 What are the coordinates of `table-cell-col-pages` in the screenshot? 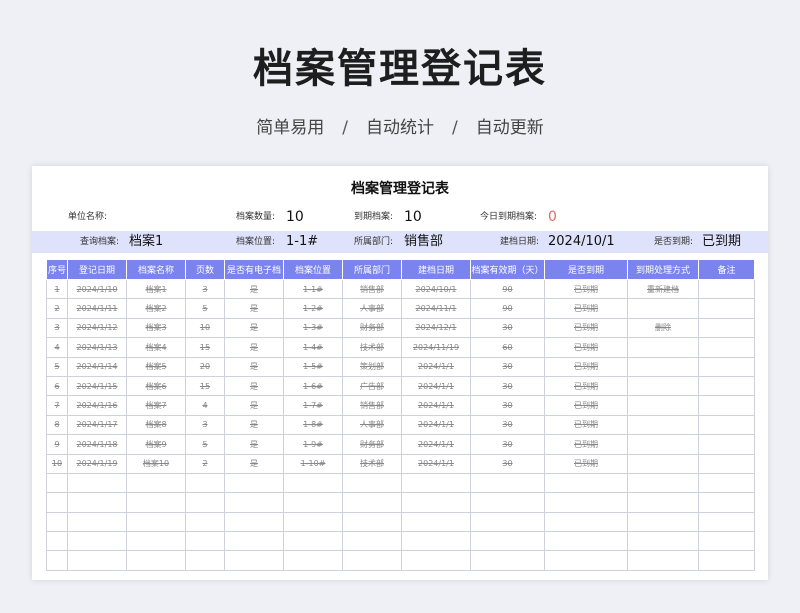 It's located at (205, 560).